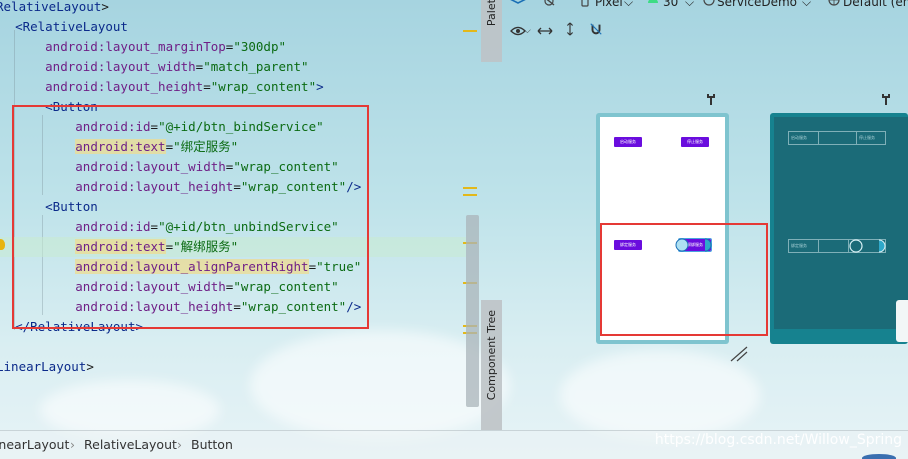  I want to click on phone-icon, so click(585, 4).